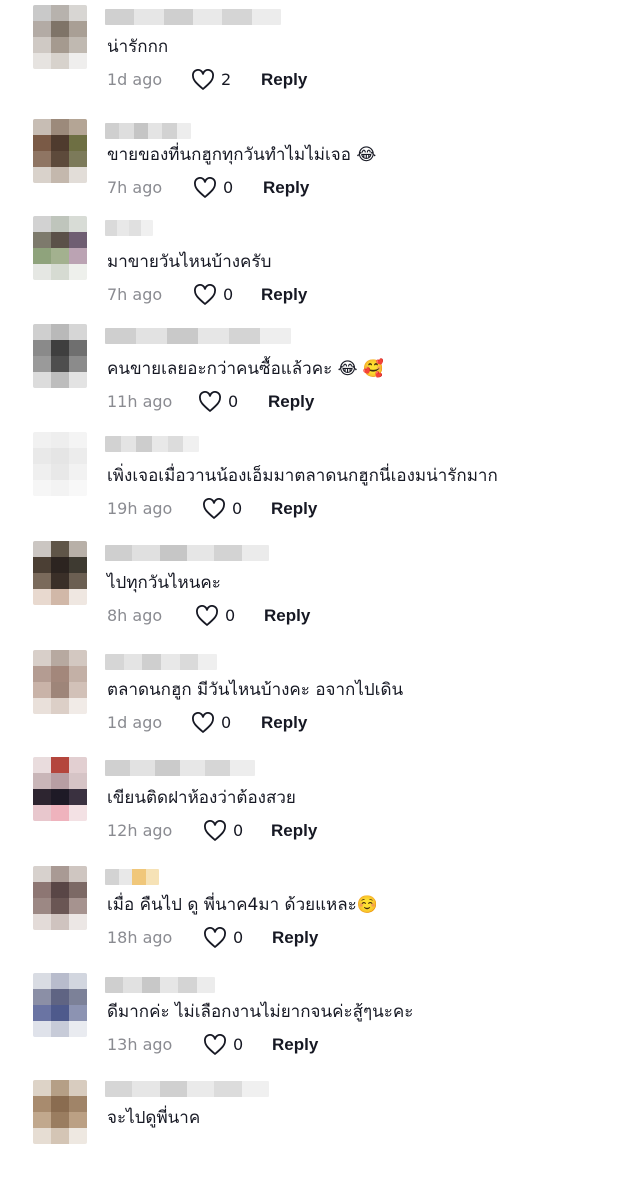 This screenshot has width=644, height=1177. I want to click on comment-time: 1d ago, so click(135, 79).